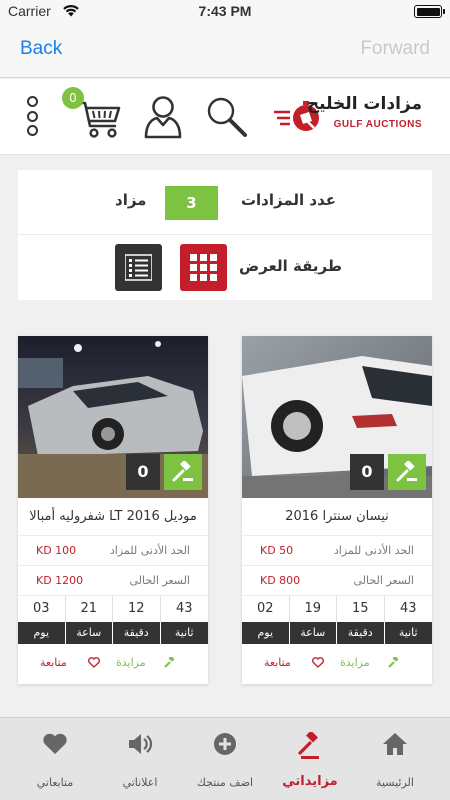  Describe the element at coordinates (395, 744) in the screenshot. I see `home-icon` at that location.